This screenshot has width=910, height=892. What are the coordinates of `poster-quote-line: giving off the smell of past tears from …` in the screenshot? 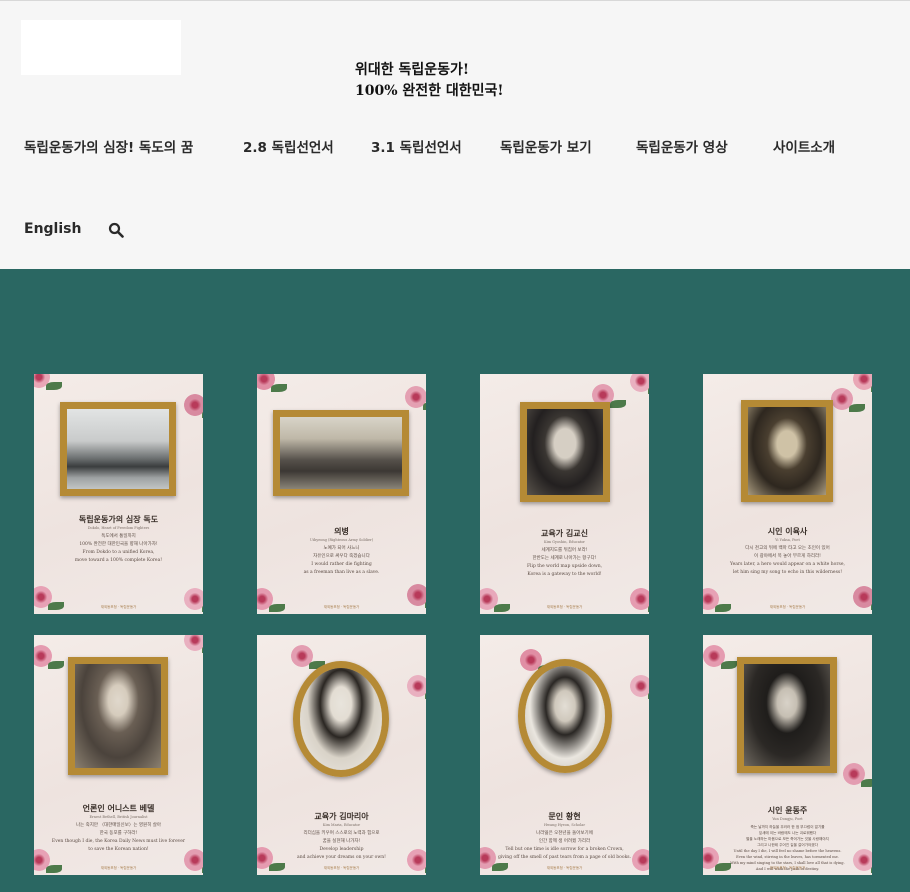 It's located at (564, 857).